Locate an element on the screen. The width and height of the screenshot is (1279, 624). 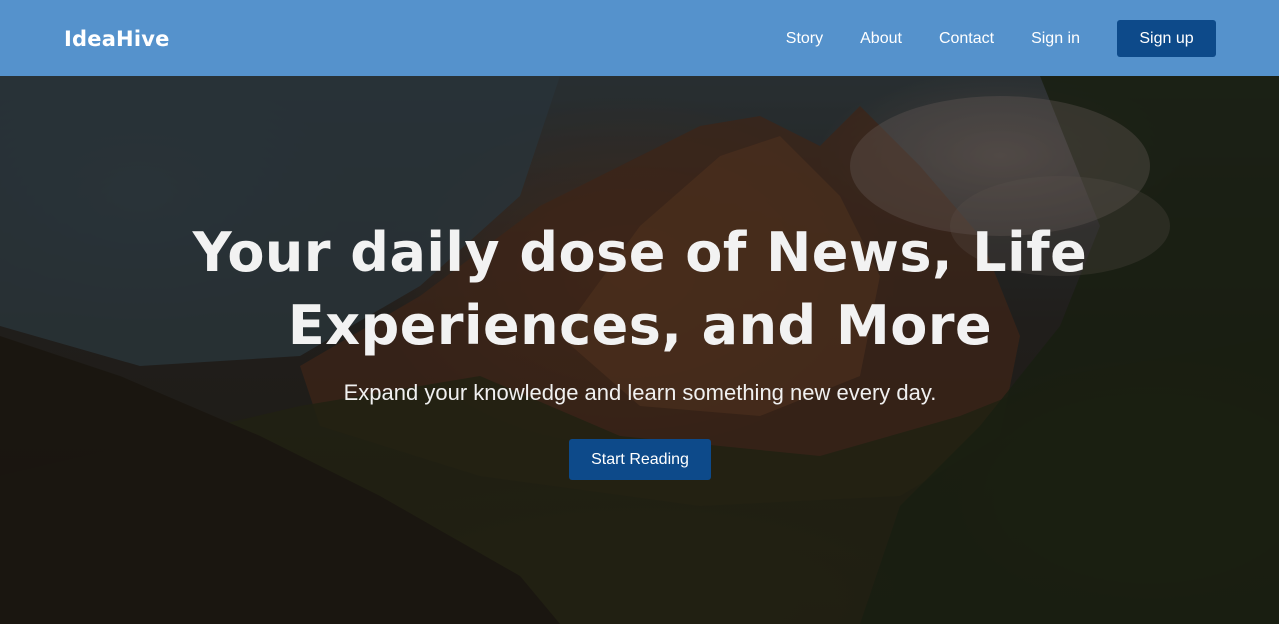
nav-link-about: About is located at coordinates (881, 38).